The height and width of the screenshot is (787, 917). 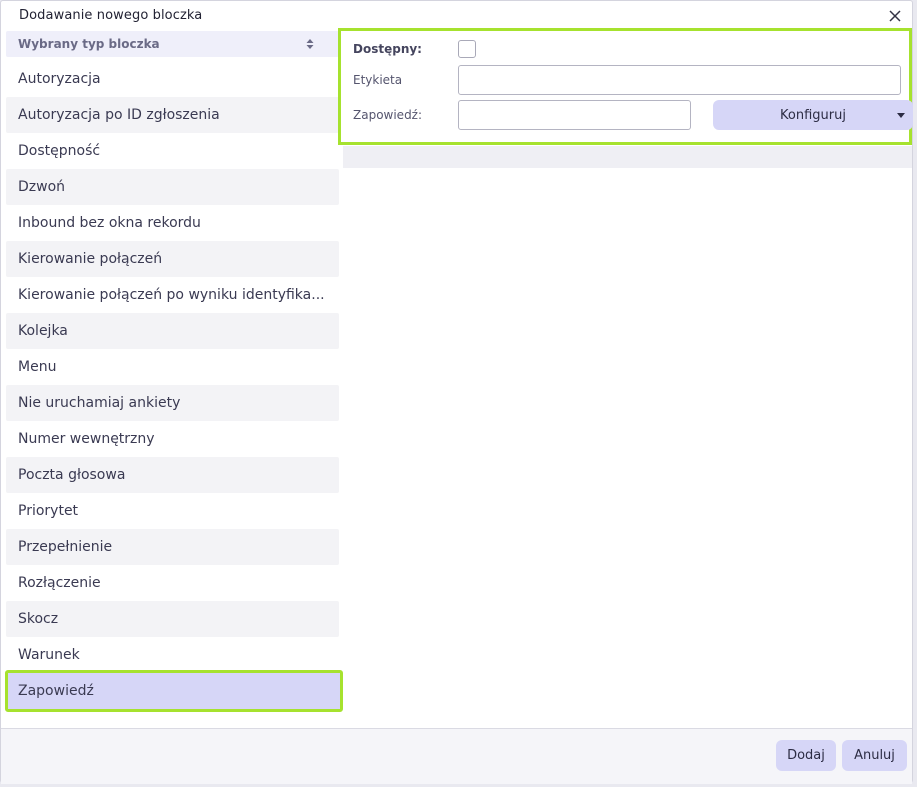 What do you see at coordinates (901, 115) in the screenshot?
I see `chevron-down-icon` at bounding box center [901, 115].